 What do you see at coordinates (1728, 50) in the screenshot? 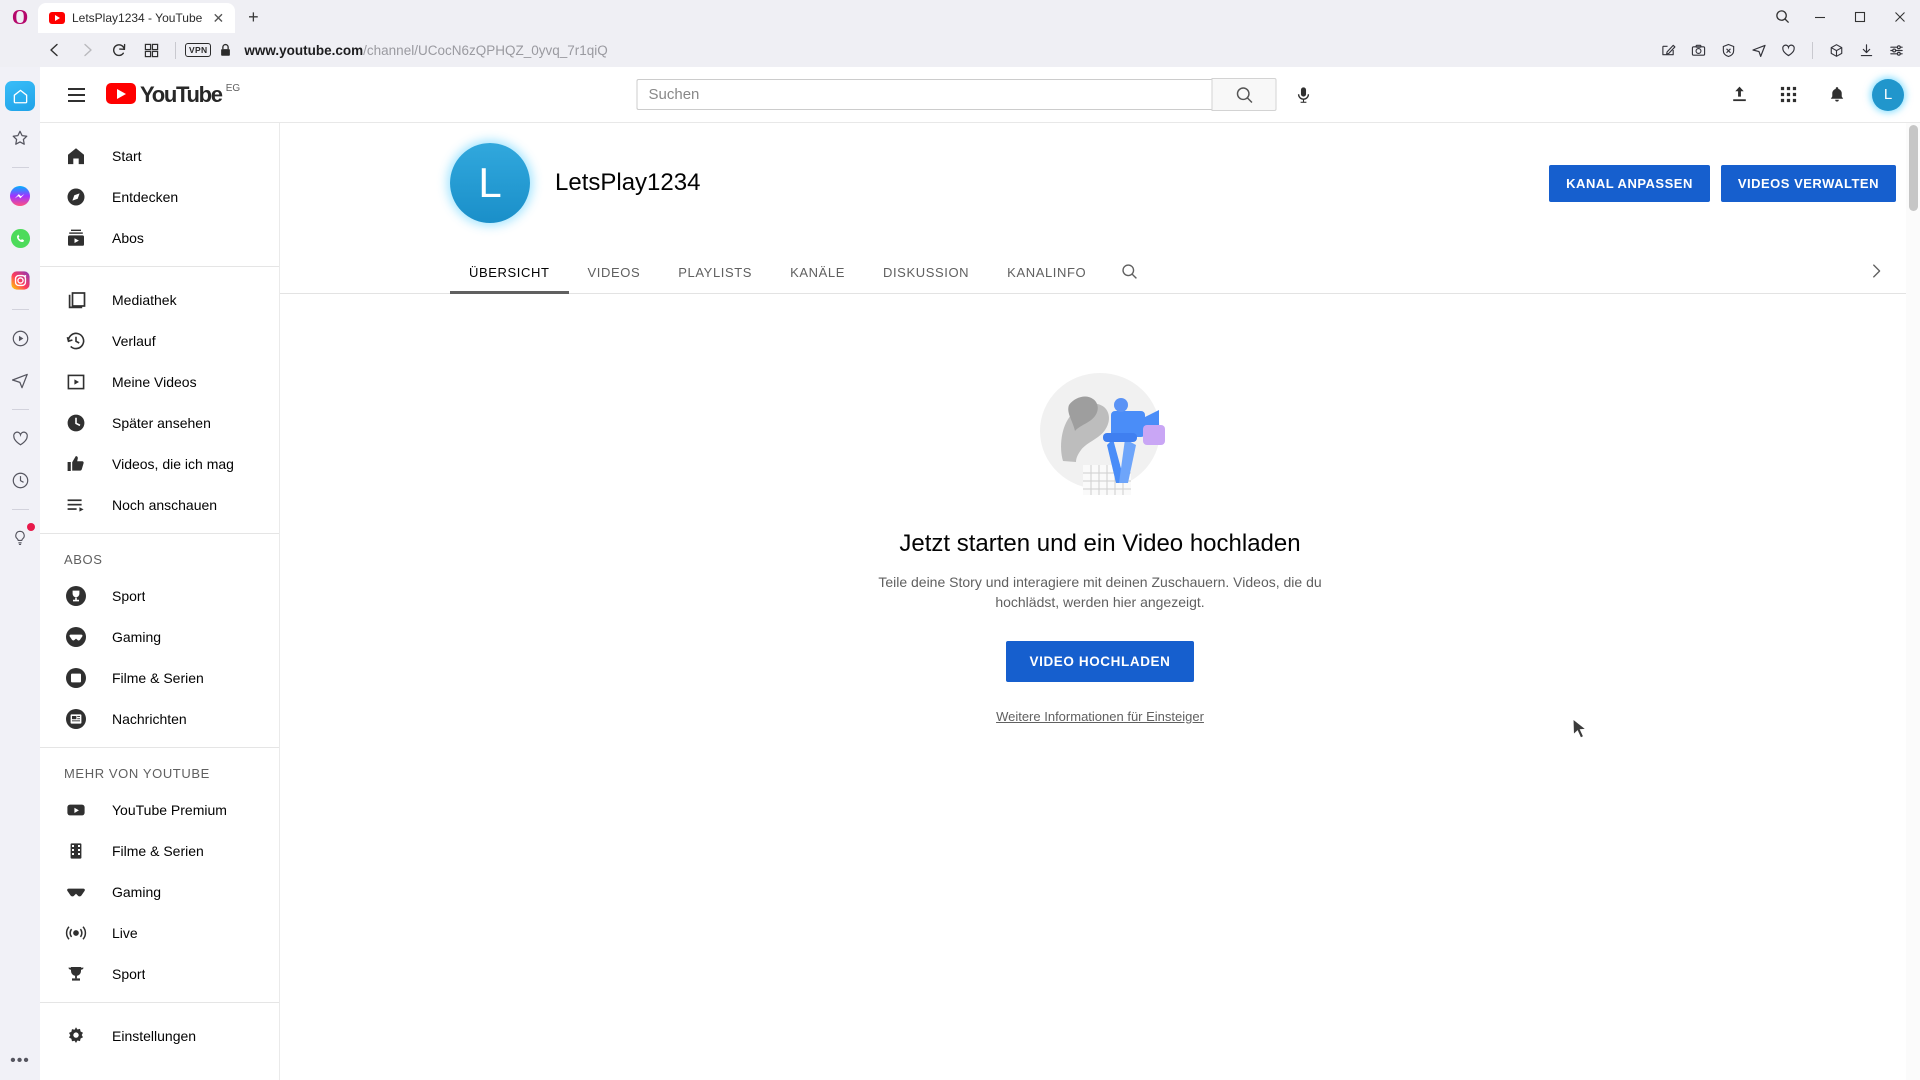
I see `adblock-shield-icon` at bounding box center [1728, 50].